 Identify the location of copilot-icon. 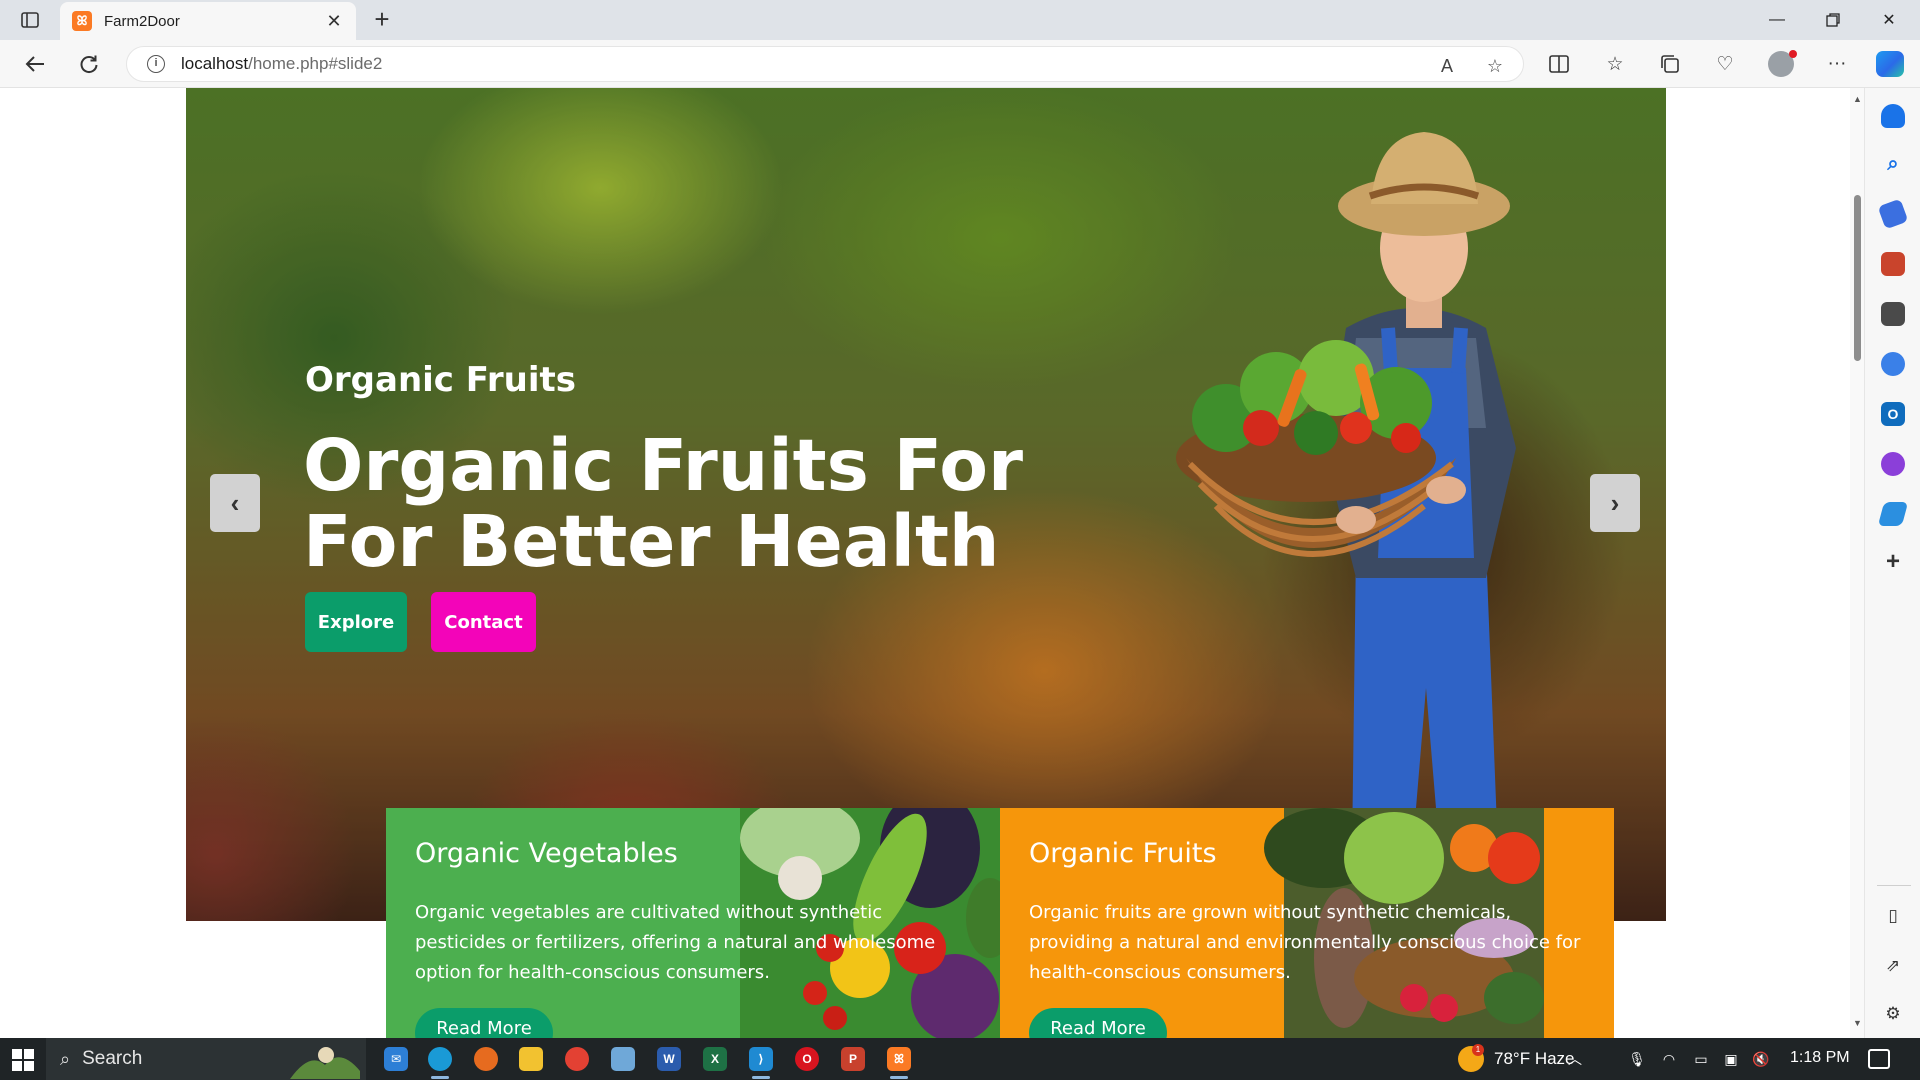
(1890, 64).